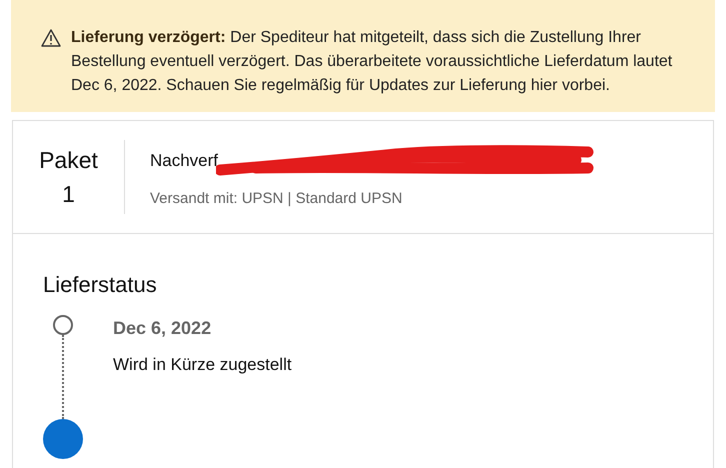  I want to click on tracking-label: Nachverf, so click(184, 161).